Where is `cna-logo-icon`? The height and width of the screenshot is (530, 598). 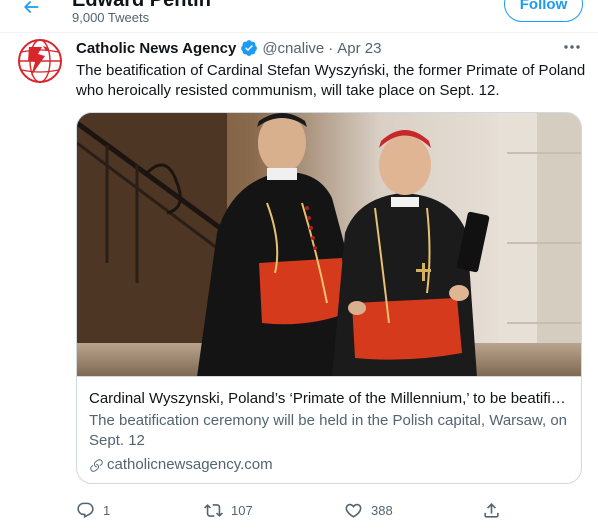 cna-logo-icon is located at coordinates (40, 61).